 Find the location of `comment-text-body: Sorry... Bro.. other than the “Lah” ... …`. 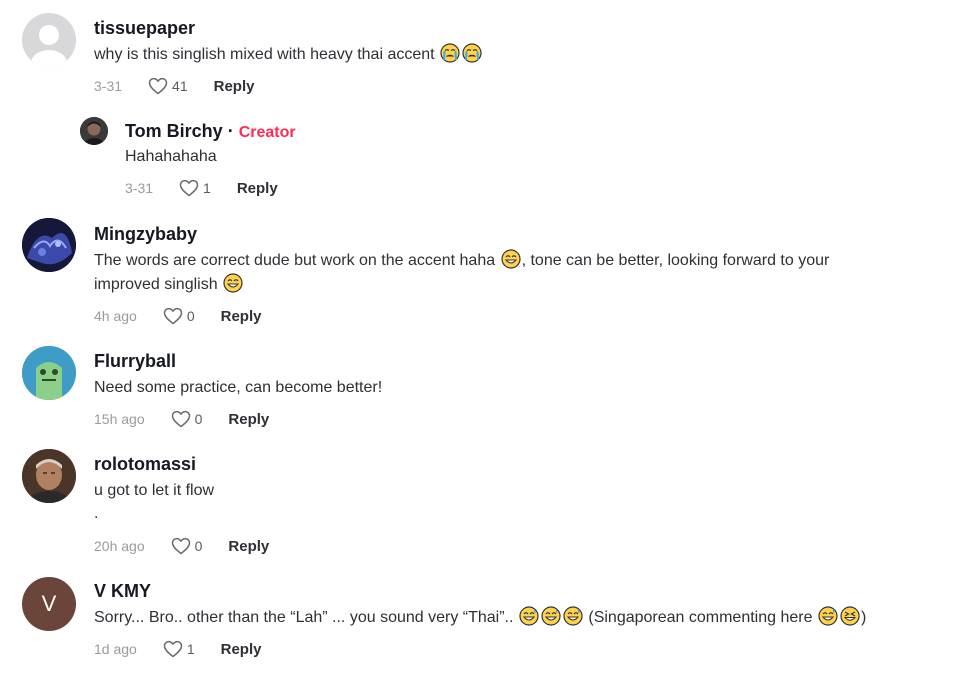

comment-text-body: Sorry... Bro.. other than the “Lah” ... … is located at coordinates (304, 617).